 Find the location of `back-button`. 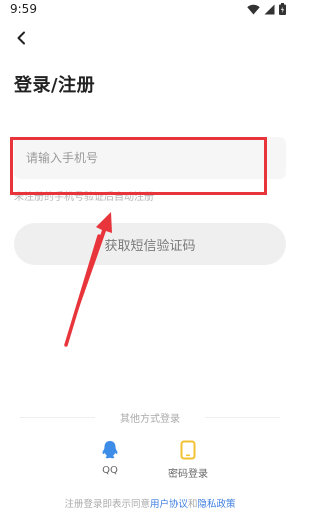

back-button is located at coordinates (21, 38).